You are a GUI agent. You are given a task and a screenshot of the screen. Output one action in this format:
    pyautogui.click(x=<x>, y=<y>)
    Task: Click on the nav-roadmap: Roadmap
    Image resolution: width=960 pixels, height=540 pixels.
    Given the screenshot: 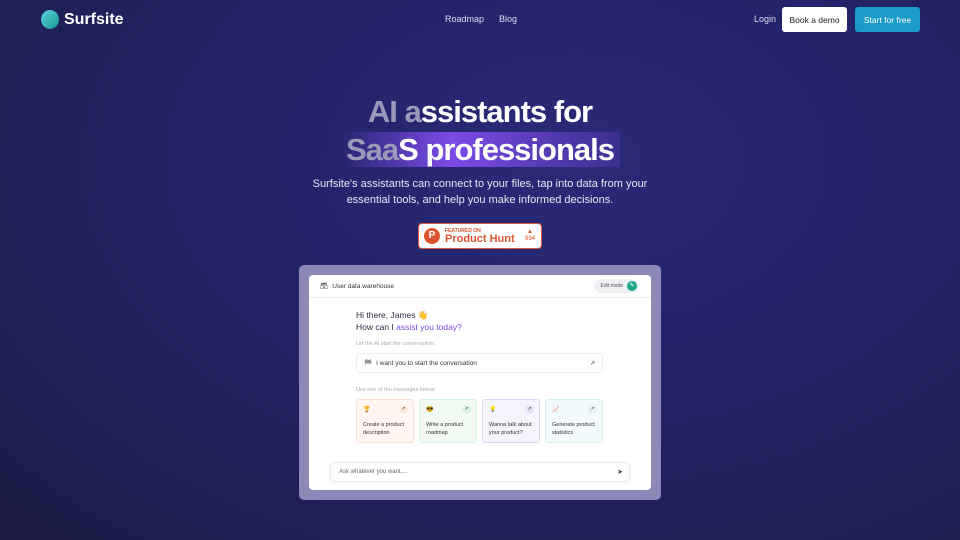 What is the action you would take?
    pyautogui.click(x=464, y=19)
    